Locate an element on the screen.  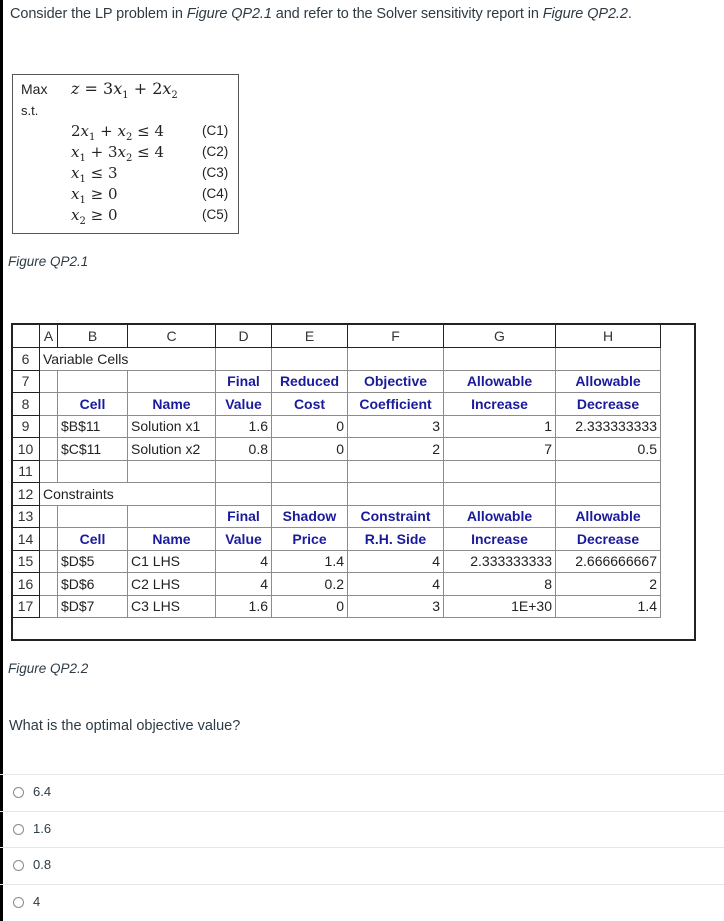
column-label: Name is located at coordinates (171, 539).